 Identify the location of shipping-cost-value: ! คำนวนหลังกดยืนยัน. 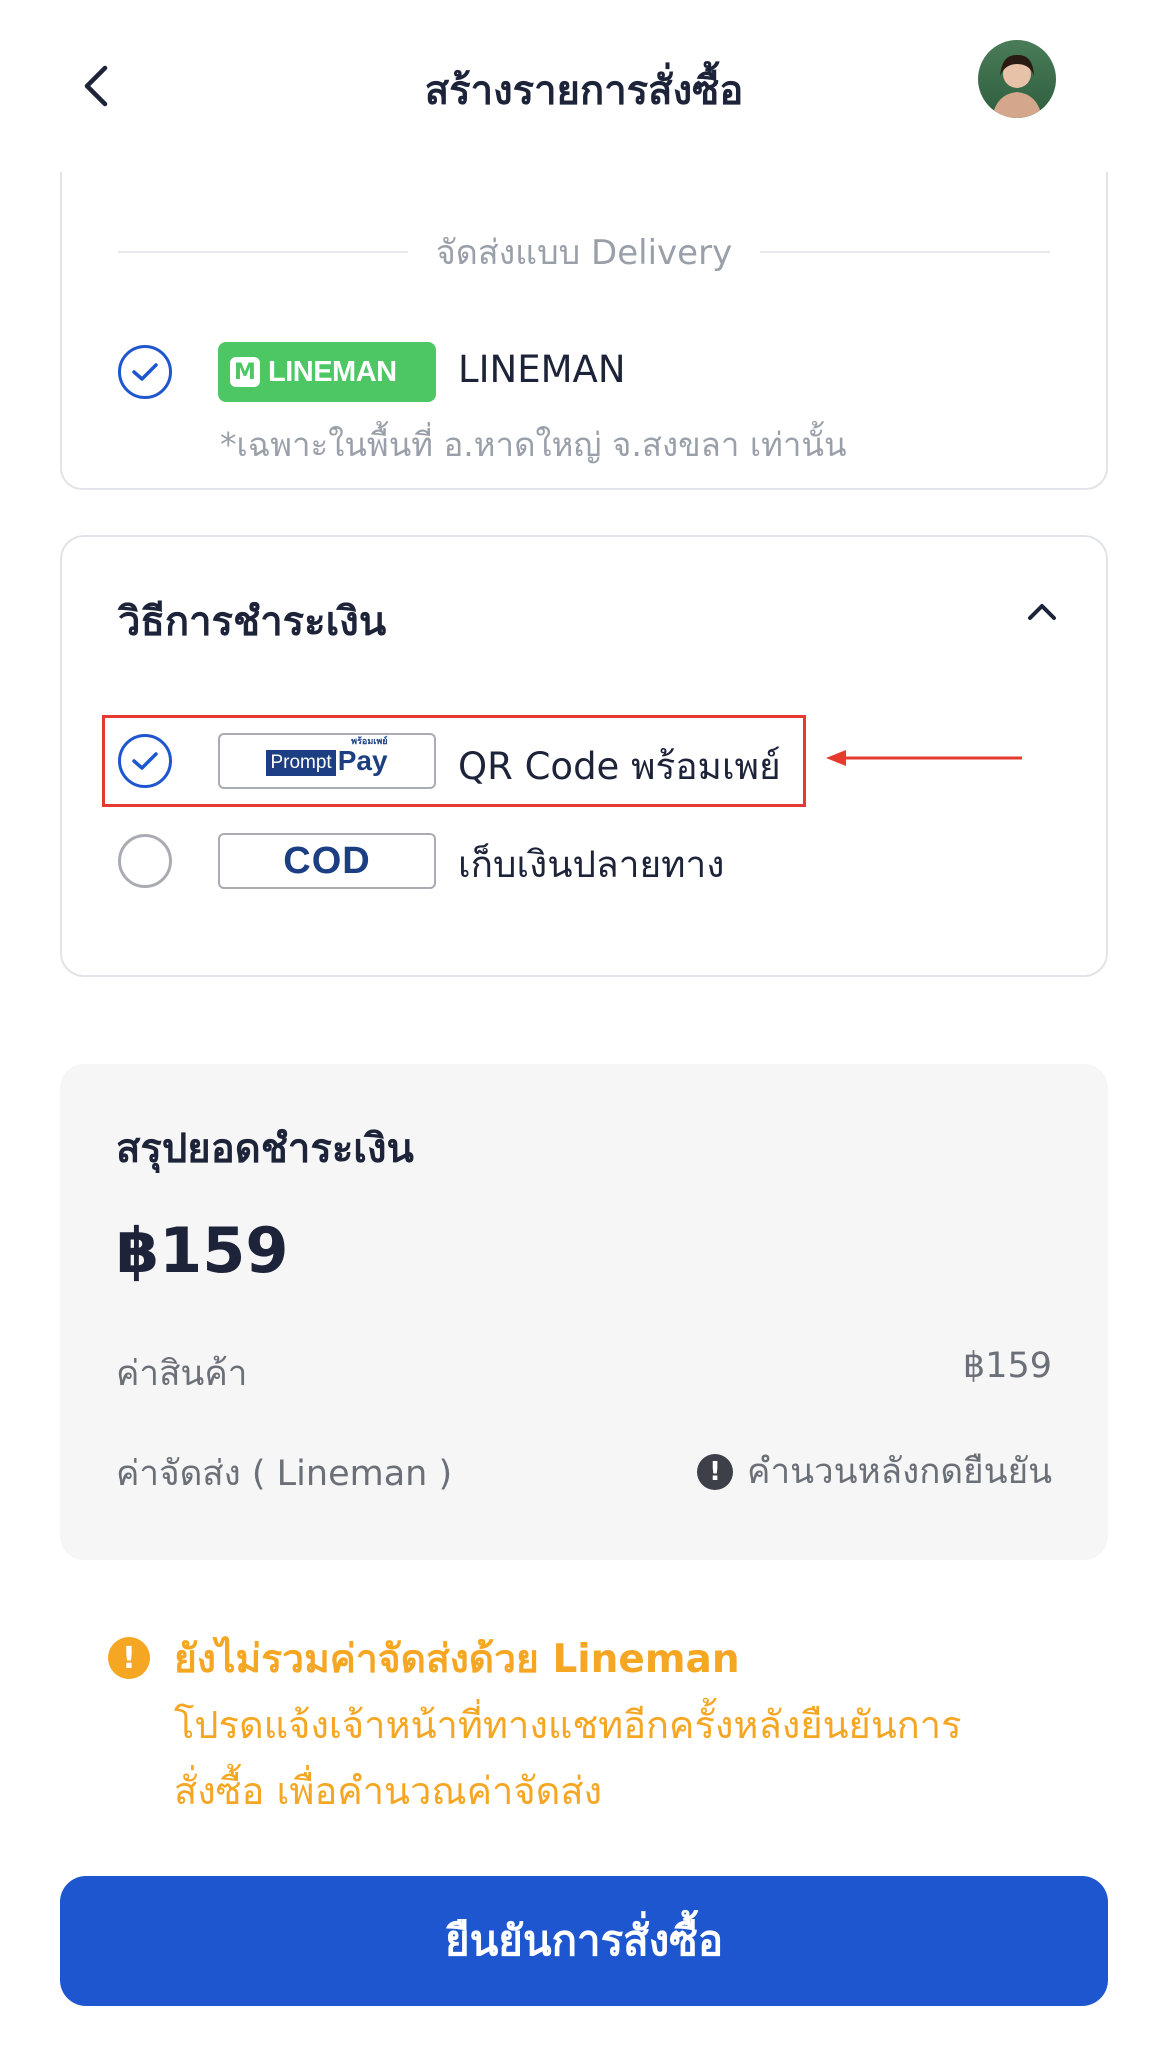
(874, 1471).